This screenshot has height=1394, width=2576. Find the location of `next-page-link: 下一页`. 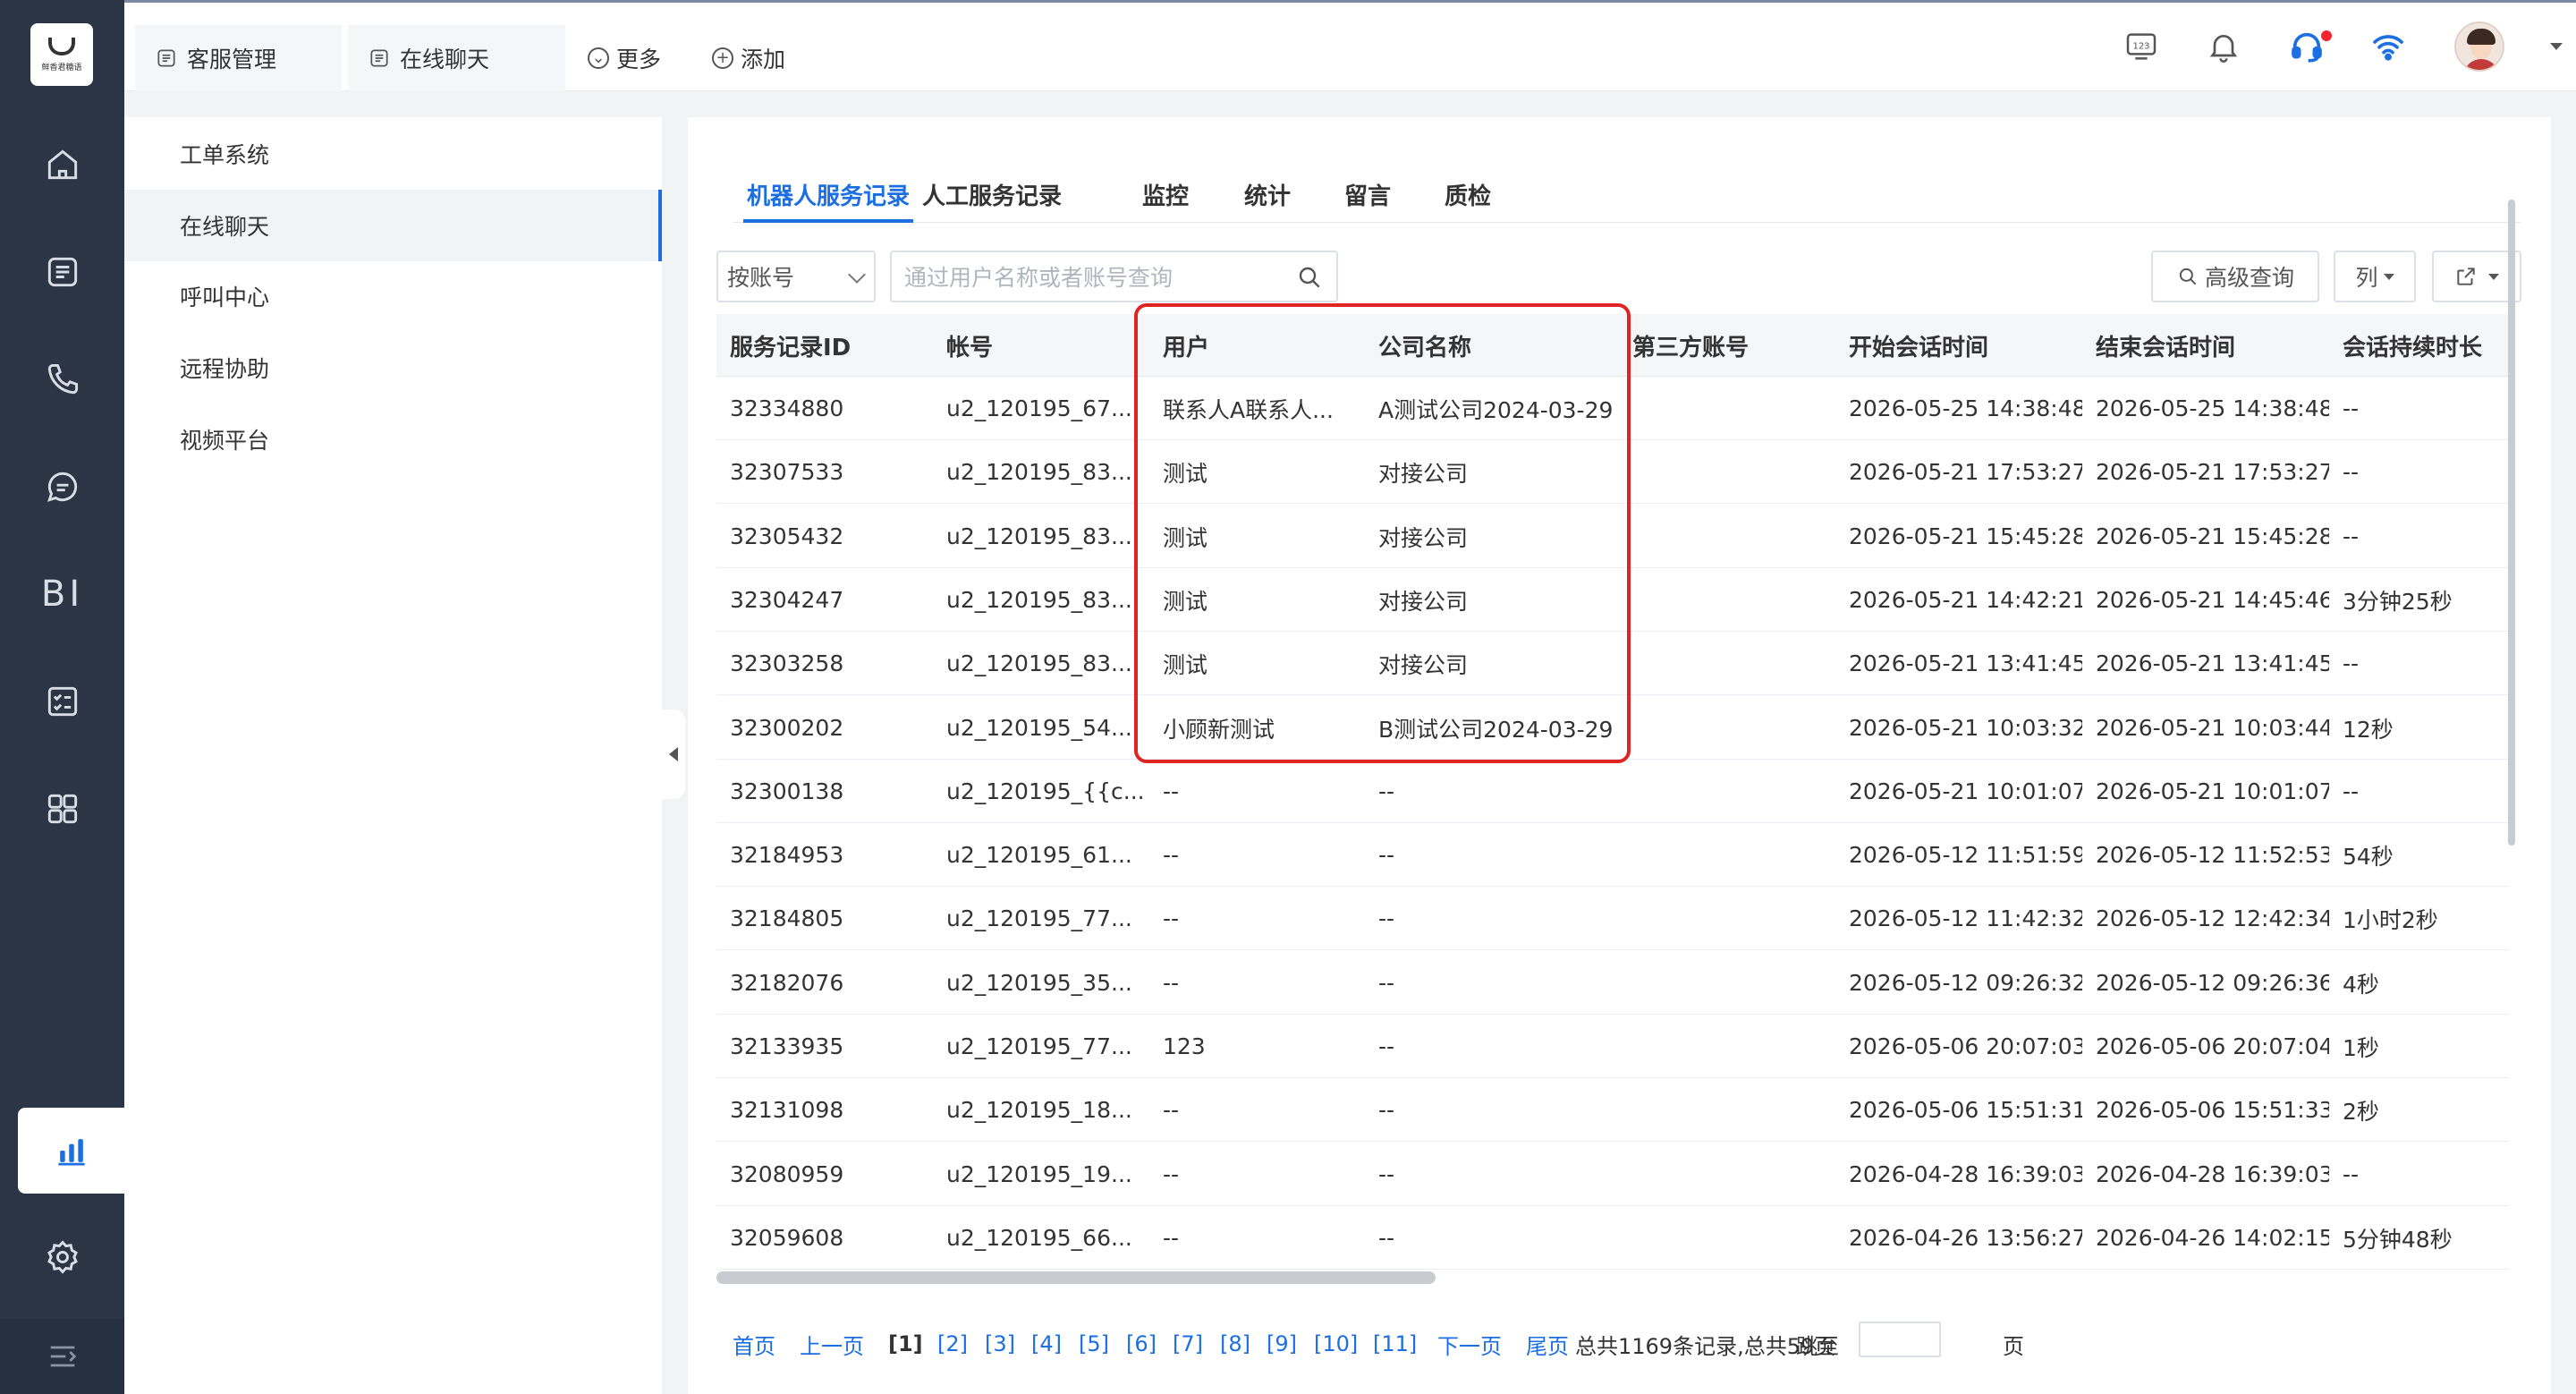

next-page-link: 下一页 is located at coordinates (1469, 1344).